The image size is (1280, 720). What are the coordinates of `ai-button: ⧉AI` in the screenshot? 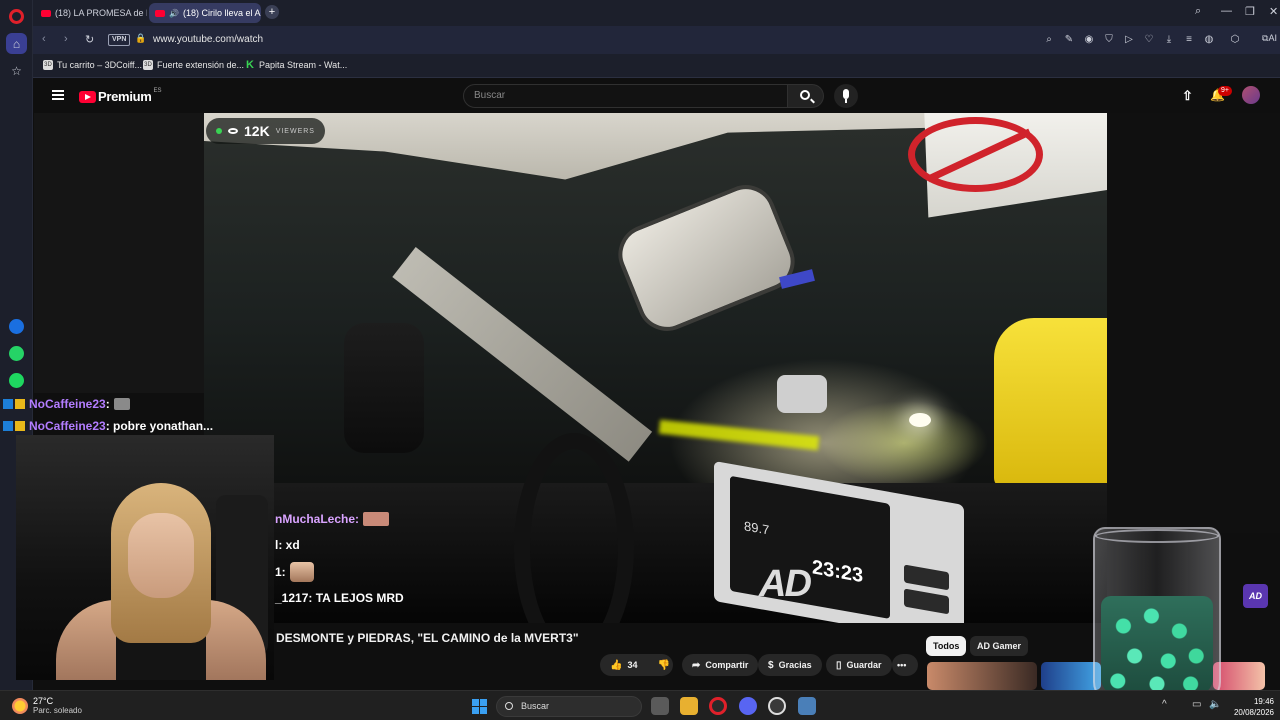 It's located at (1269, 38).